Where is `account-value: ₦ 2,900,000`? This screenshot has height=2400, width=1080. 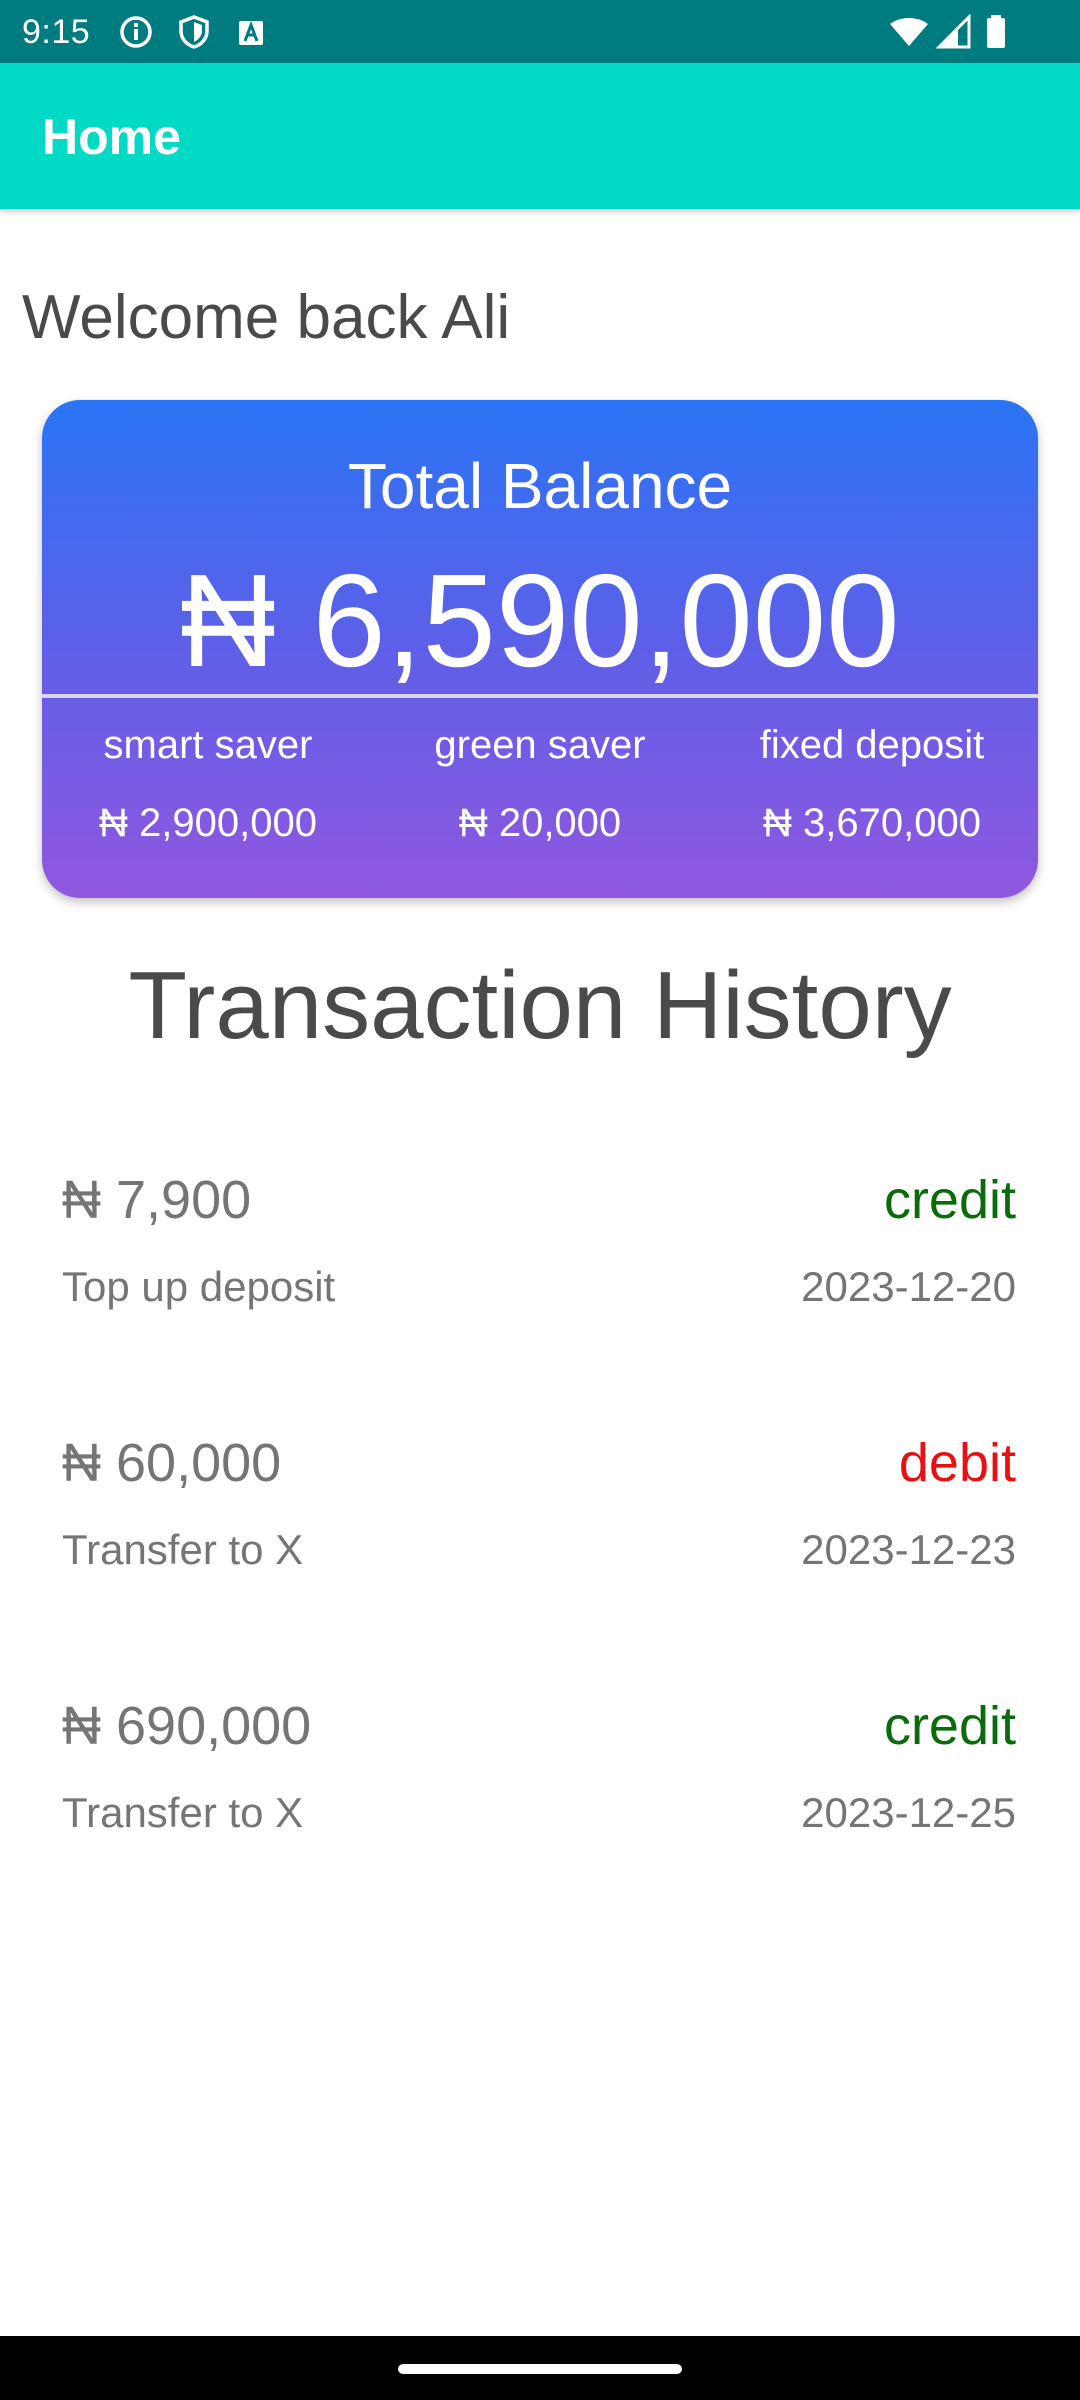
account-value: ₦ 2,900,000 is located at coordinates (208, 823).